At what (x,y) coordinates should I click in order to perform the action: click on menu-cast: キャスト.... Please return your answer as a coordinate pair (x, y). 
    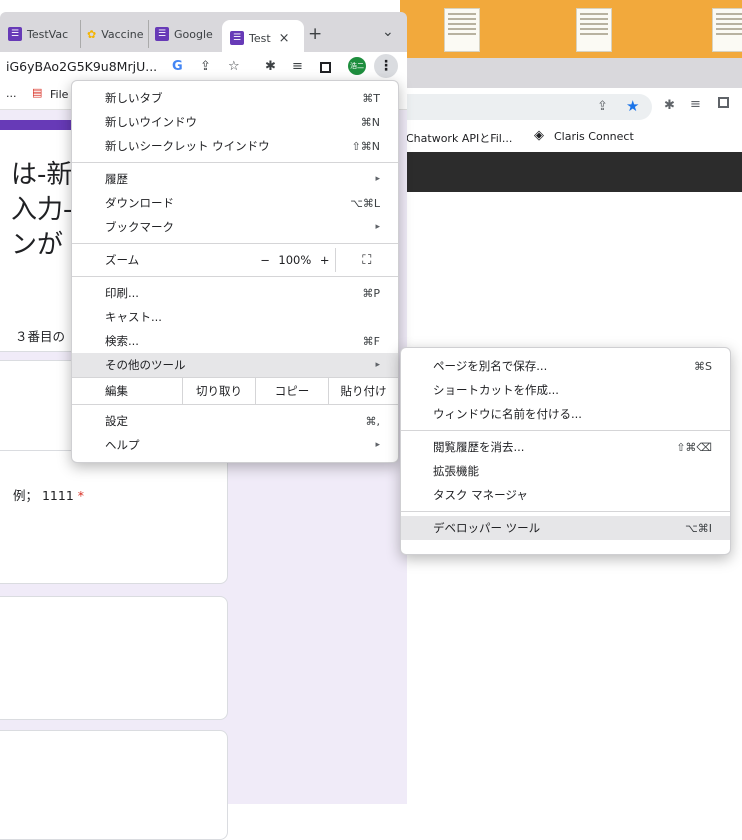
    Looking at the image, I should click on (235, 317).